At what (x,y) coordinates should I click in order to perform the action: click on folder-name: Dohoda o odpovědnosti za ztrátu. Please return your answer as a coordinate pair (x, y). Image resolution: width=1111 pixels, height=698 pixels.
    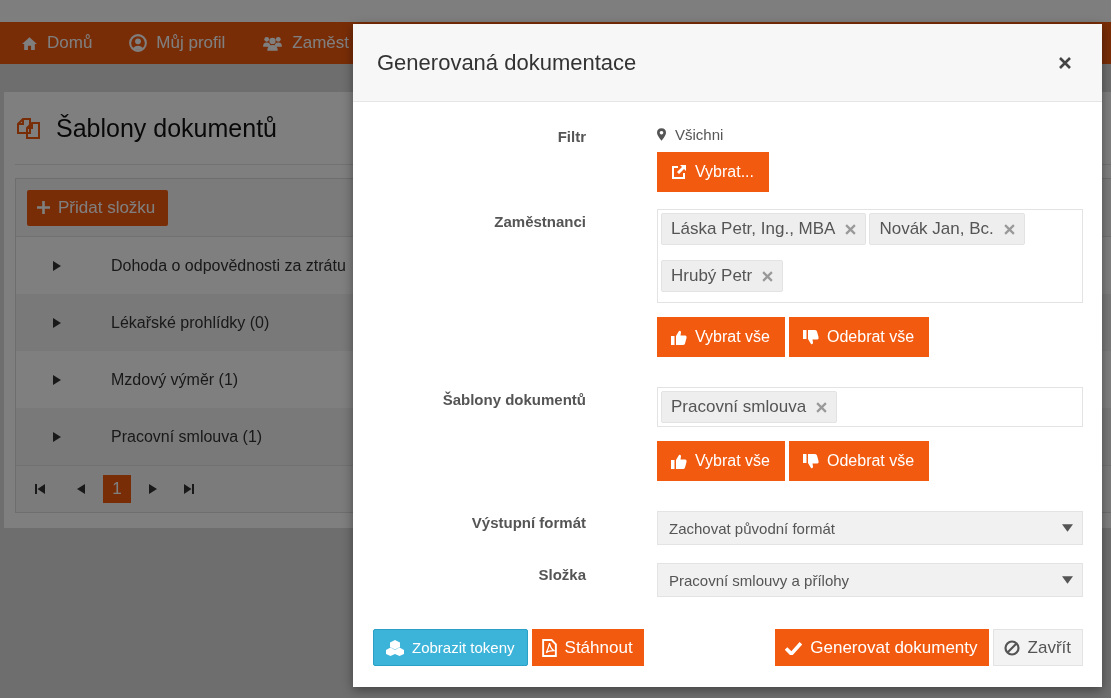
    Looking at the image, I should click on (228, 265).